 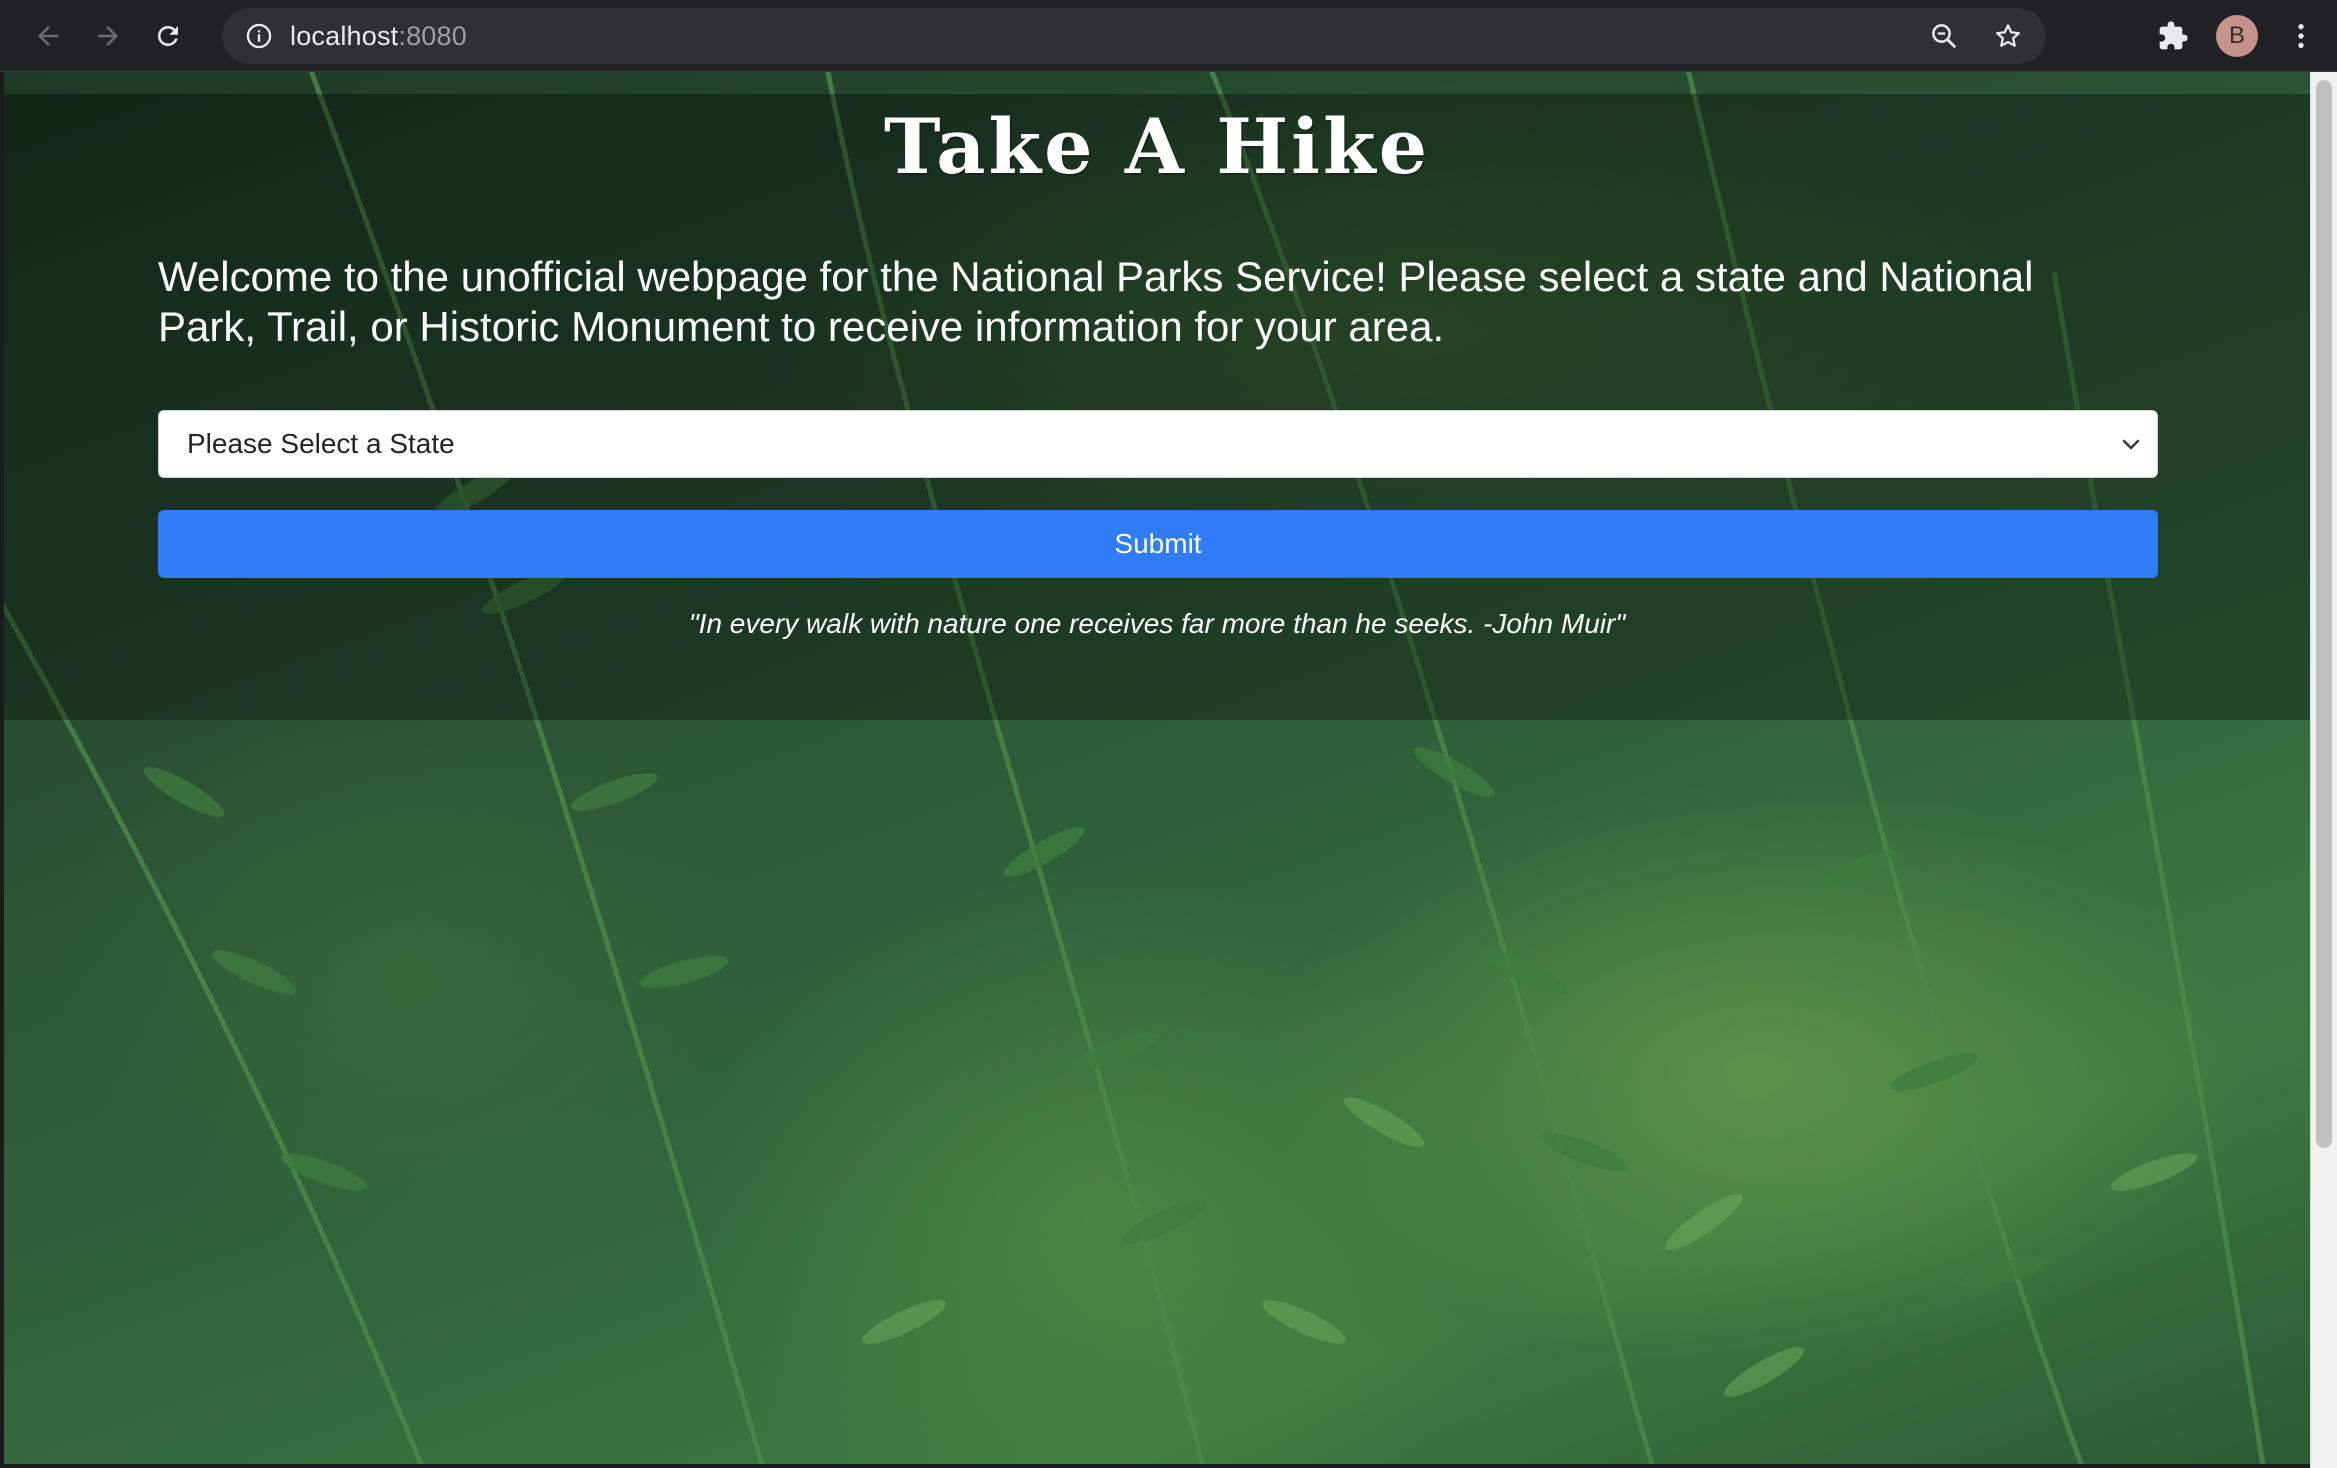 I want to click on arrow-left-icon, so click(x=48, y=35).